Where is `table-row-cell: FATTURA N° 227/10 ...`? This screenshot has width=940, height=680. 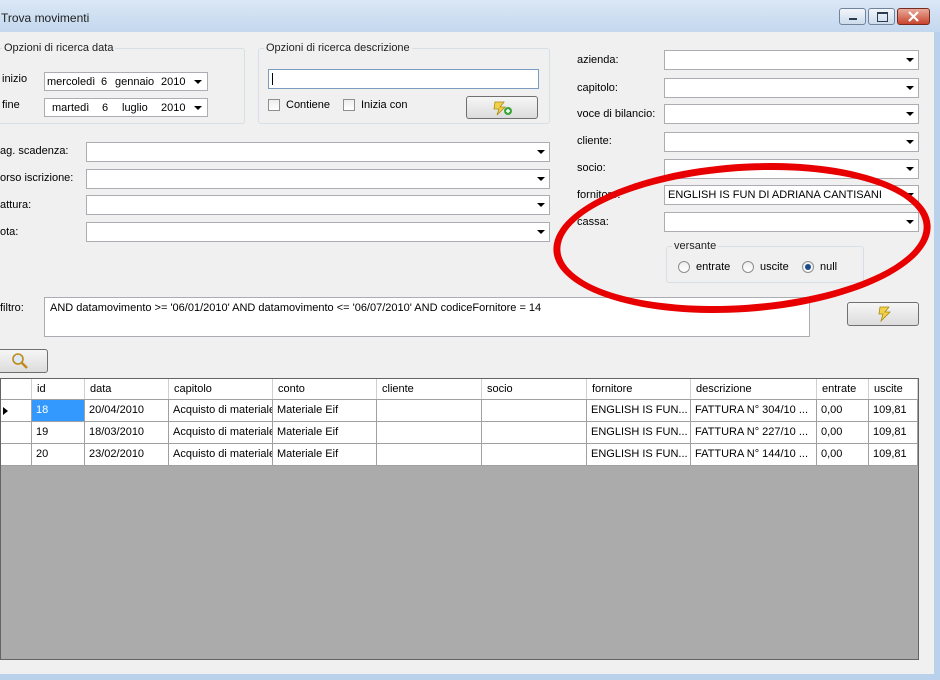 table-row-cell: FATTURA N° 227/10 ... is located at coordinates (754, 433).